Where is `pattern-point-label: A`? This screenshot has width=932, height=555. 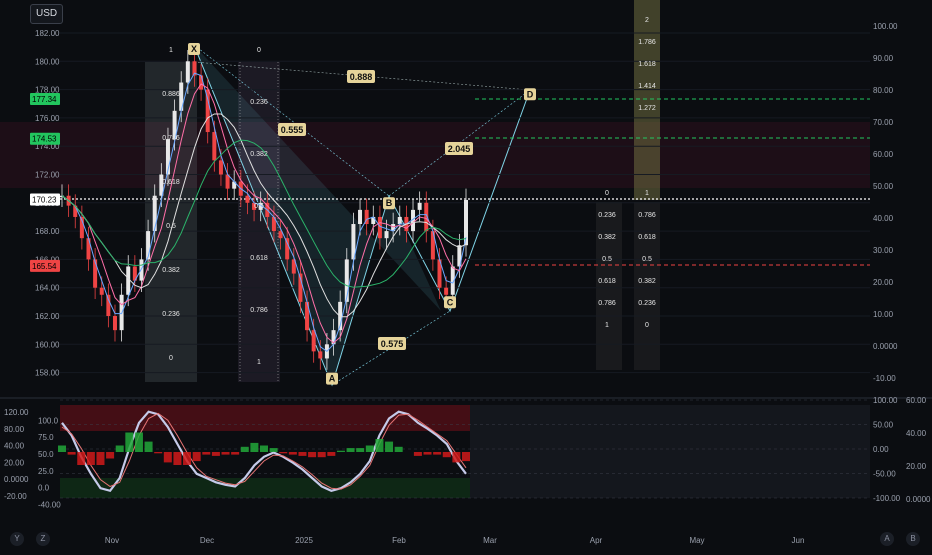 pattern-point-label: A is located at coordinates (332, 379).